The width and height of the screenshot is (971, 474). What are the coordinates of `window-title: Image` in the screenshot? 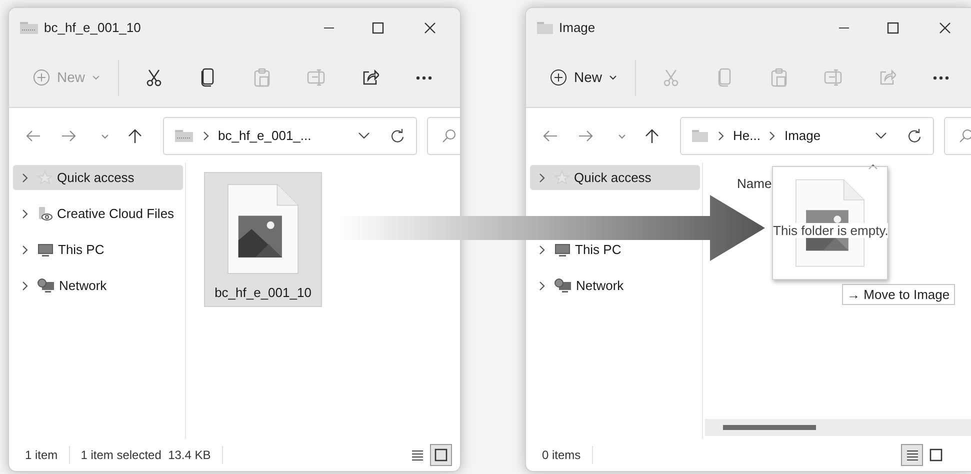 It's located at (577, 28).